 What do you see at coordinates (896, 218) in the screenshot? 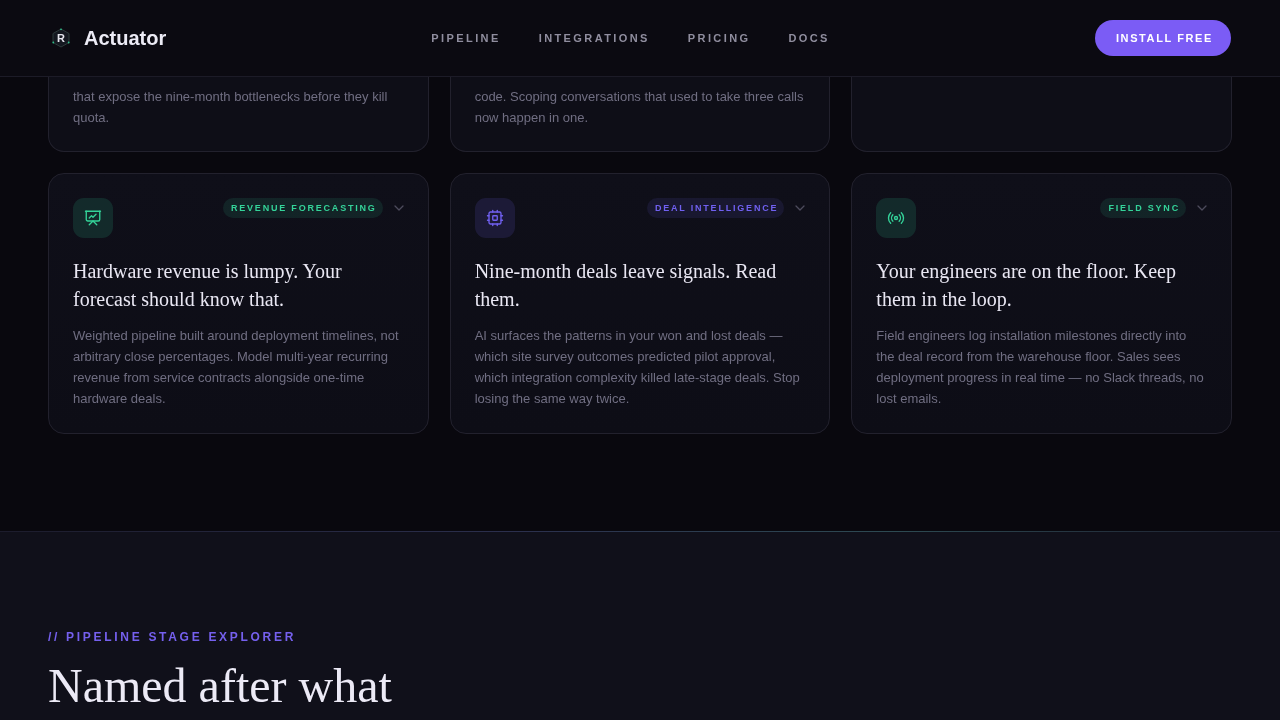
I see `radio-waves-icon` at bounding box center [896, 218].